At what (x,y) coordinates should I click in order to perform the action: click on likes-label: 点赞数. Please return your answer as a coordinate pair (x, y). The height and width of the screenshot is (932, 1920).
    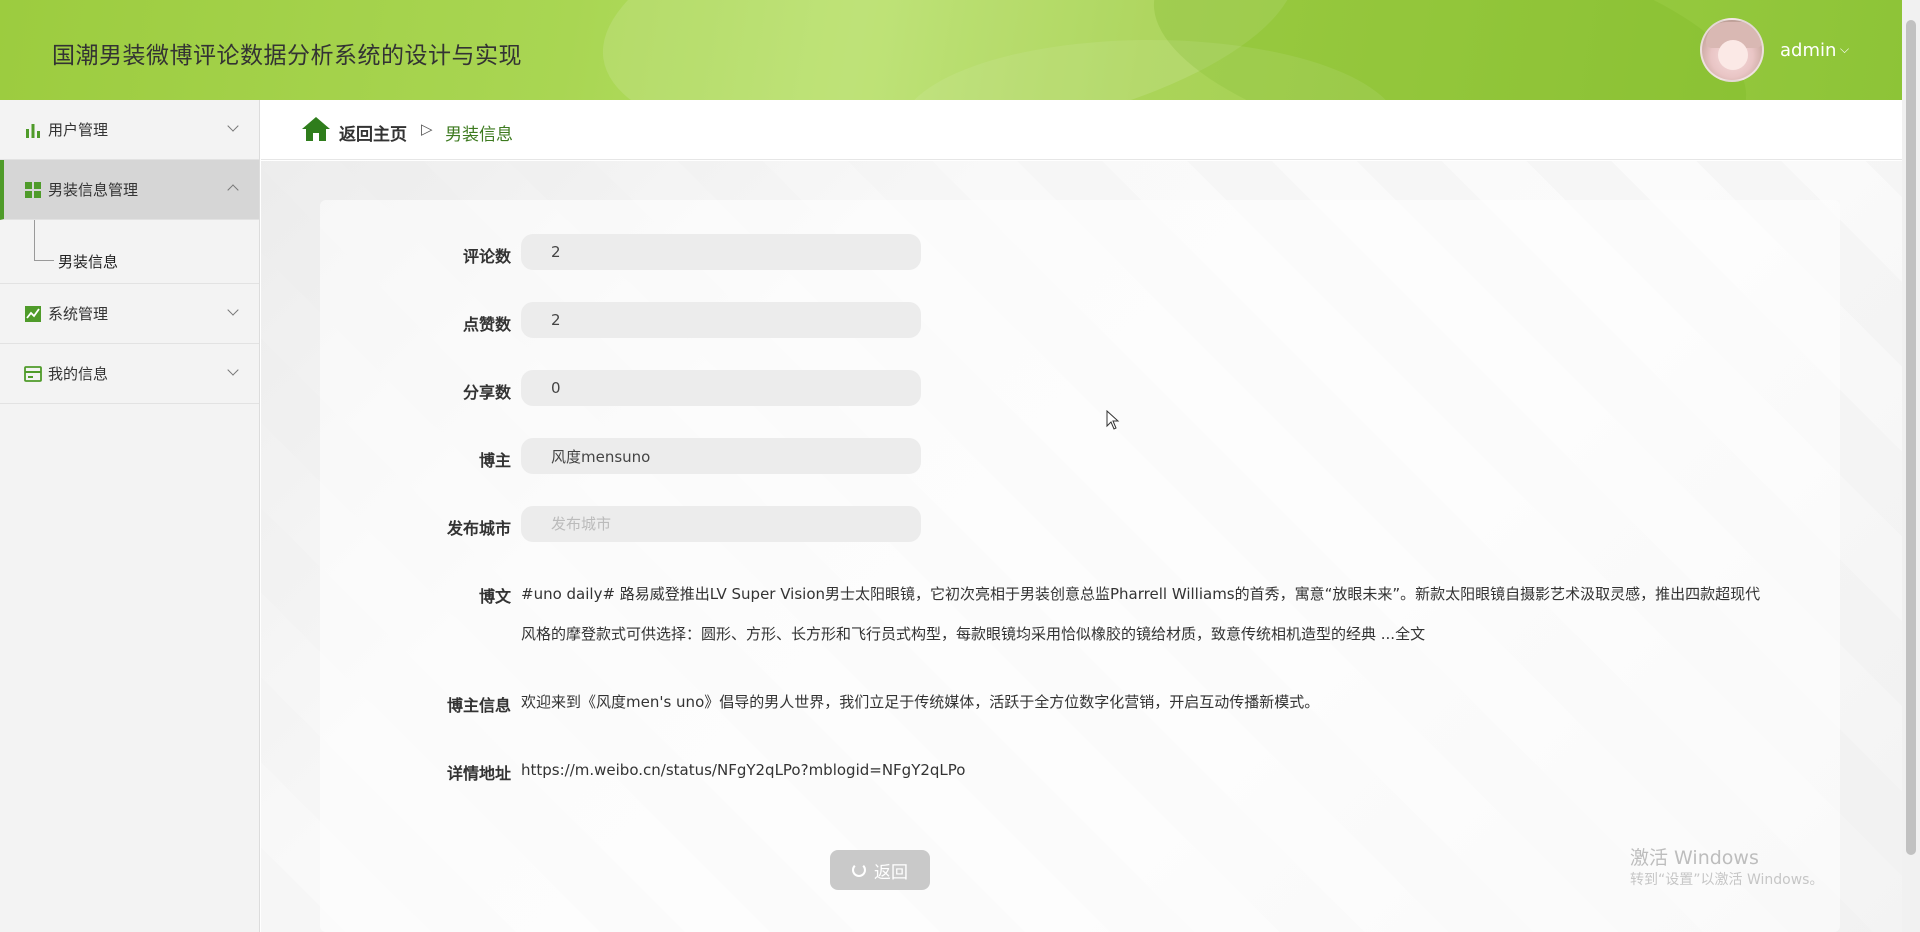
    Looking at the image, I should click on (486, 324).